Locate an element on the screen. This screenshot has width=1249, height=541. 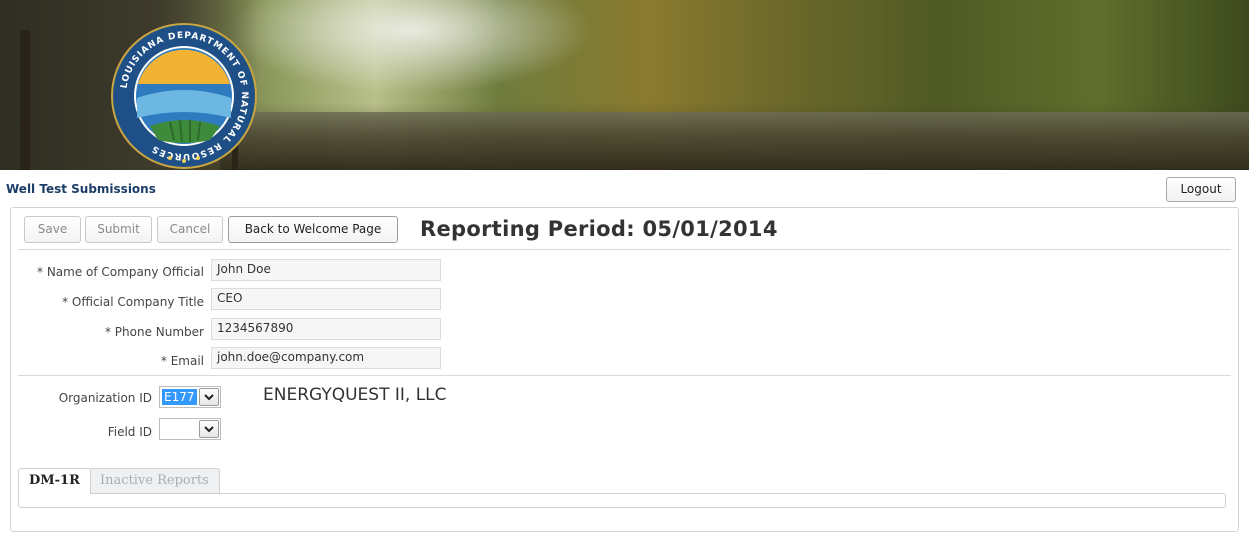
email-field: john.doe@company.com is located at coordinates (326, 358).